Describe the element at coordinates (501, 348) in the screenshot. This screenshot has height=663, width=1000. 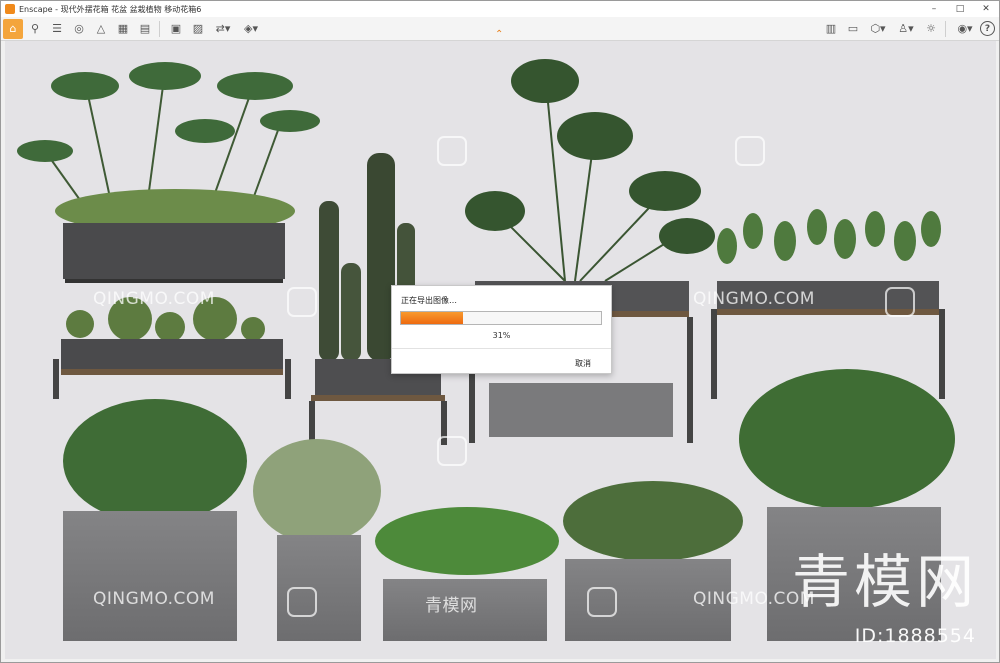
I see `dialog-divider` at that location.